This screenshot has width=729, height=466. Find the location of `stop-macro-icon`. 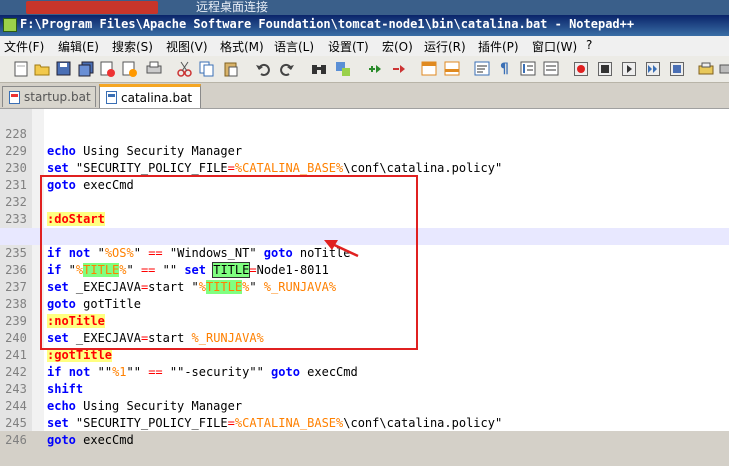

stop-macro-icon is located at coordinates (604, 68).